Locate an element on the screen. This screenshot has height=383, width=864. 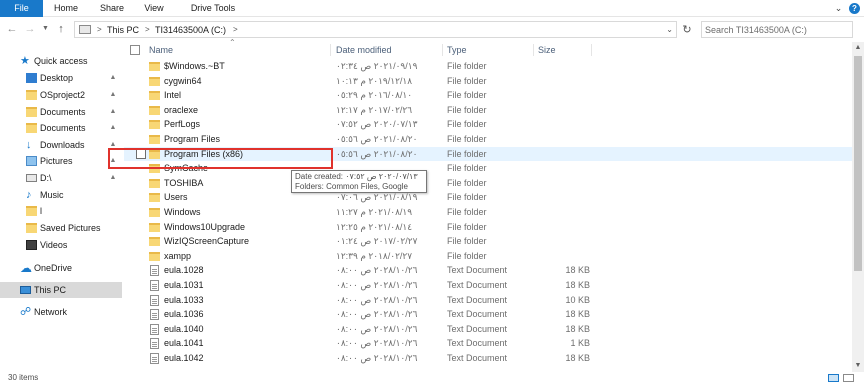
nav-item-onedrive: ☁ OneDrive is located at coordinates (61, 268).